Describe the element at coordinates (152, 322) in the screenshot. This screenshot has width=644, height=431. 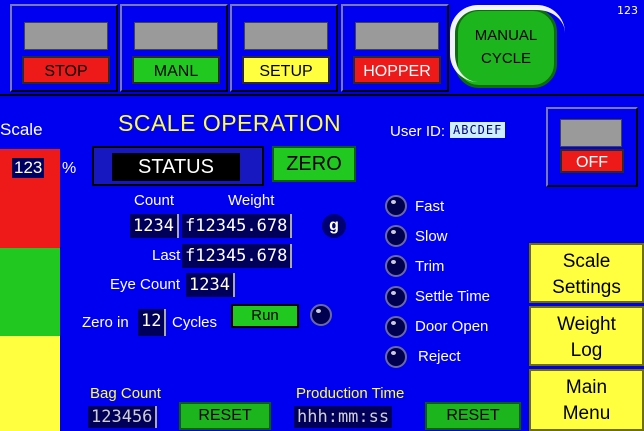
I see `zero-in-cycles-field: 12` at that location.